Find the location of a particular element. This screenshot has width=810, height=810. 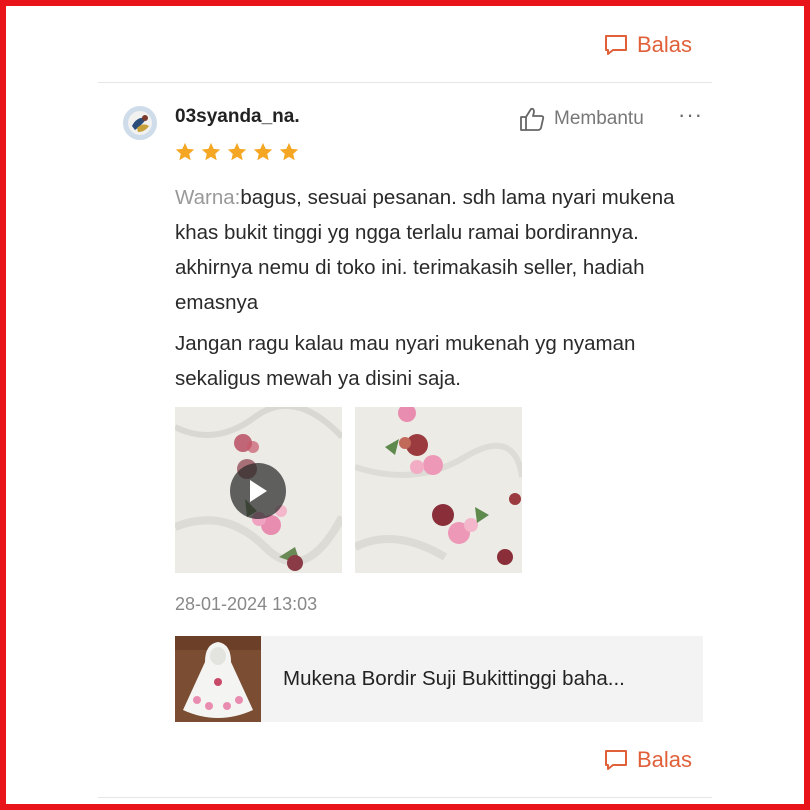

review-video-thumbnail is located at coordinates (258, 490).